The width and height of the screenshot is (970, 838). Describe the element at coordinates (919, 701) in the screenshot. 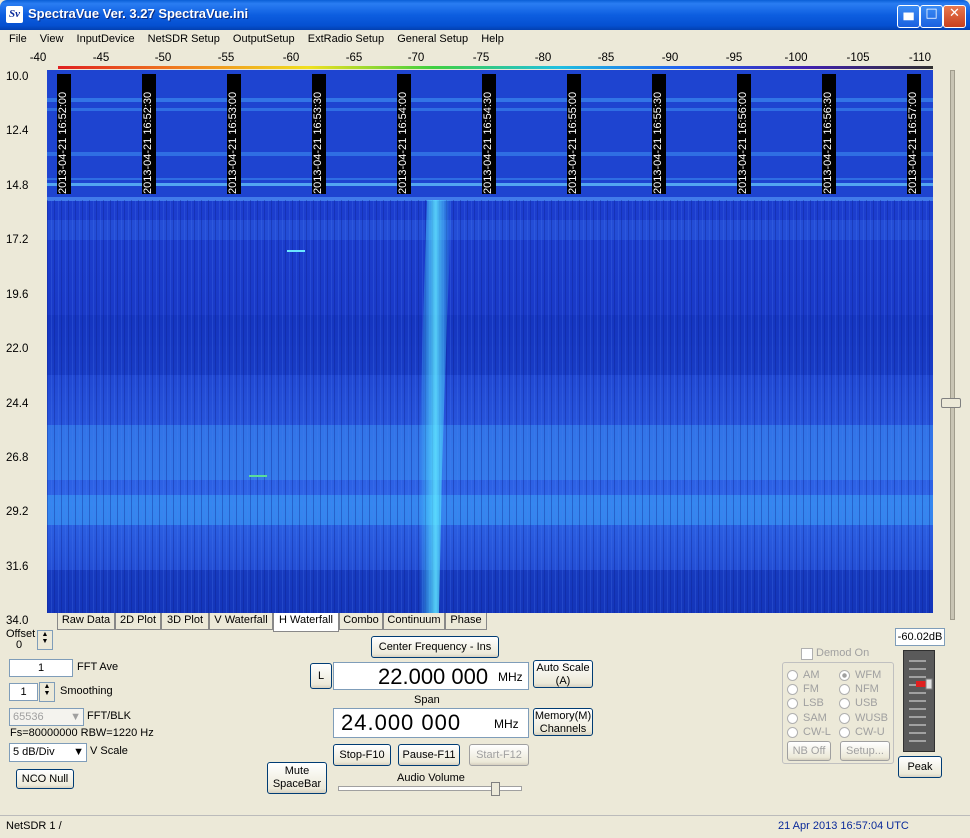

I see `peak-meter` at that location.